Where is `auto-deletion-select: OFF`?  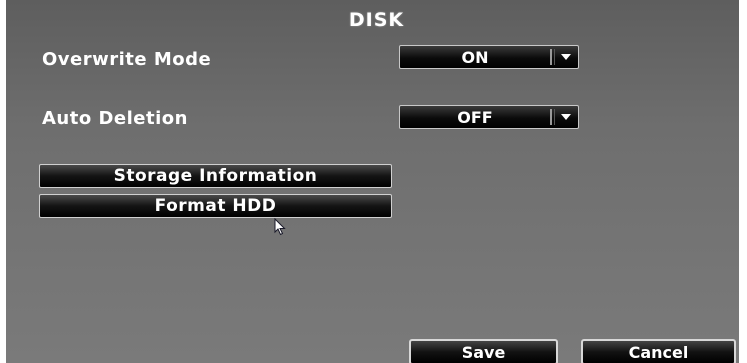 auto-deletion-select: OFF is located at coordinates (489, 117).